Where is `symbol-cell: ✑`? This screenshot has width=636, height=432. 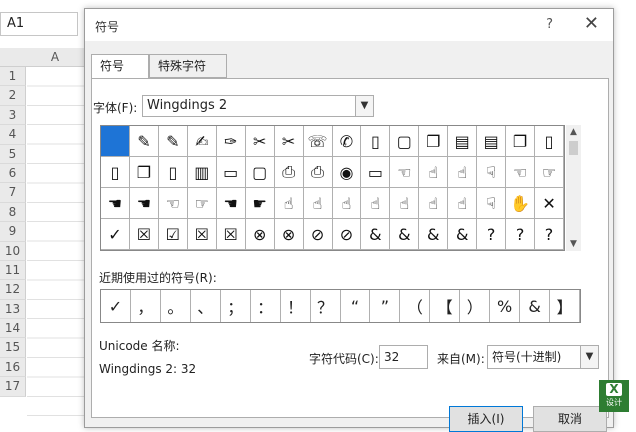 symbol-cell: ✑ is located at coordinates (231, 141).